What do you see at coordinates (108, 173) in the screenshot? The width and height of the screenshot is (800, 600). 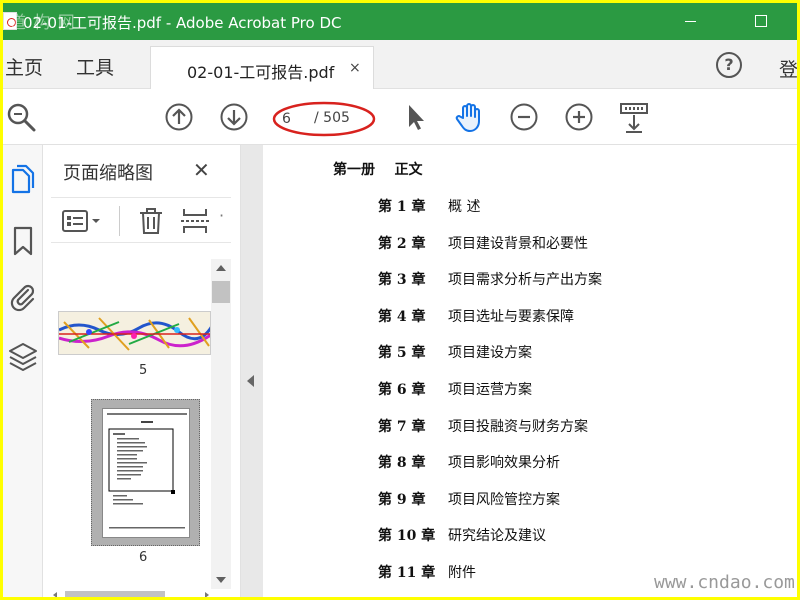 I see `panel-title: 页面缩略图` at bounding box center [108, 173].